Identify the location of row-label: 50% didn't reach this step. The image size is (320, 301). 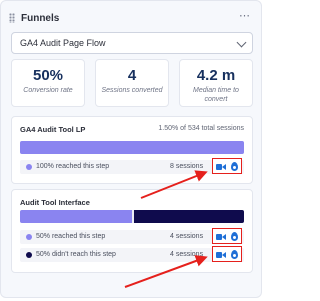
(76, 254).